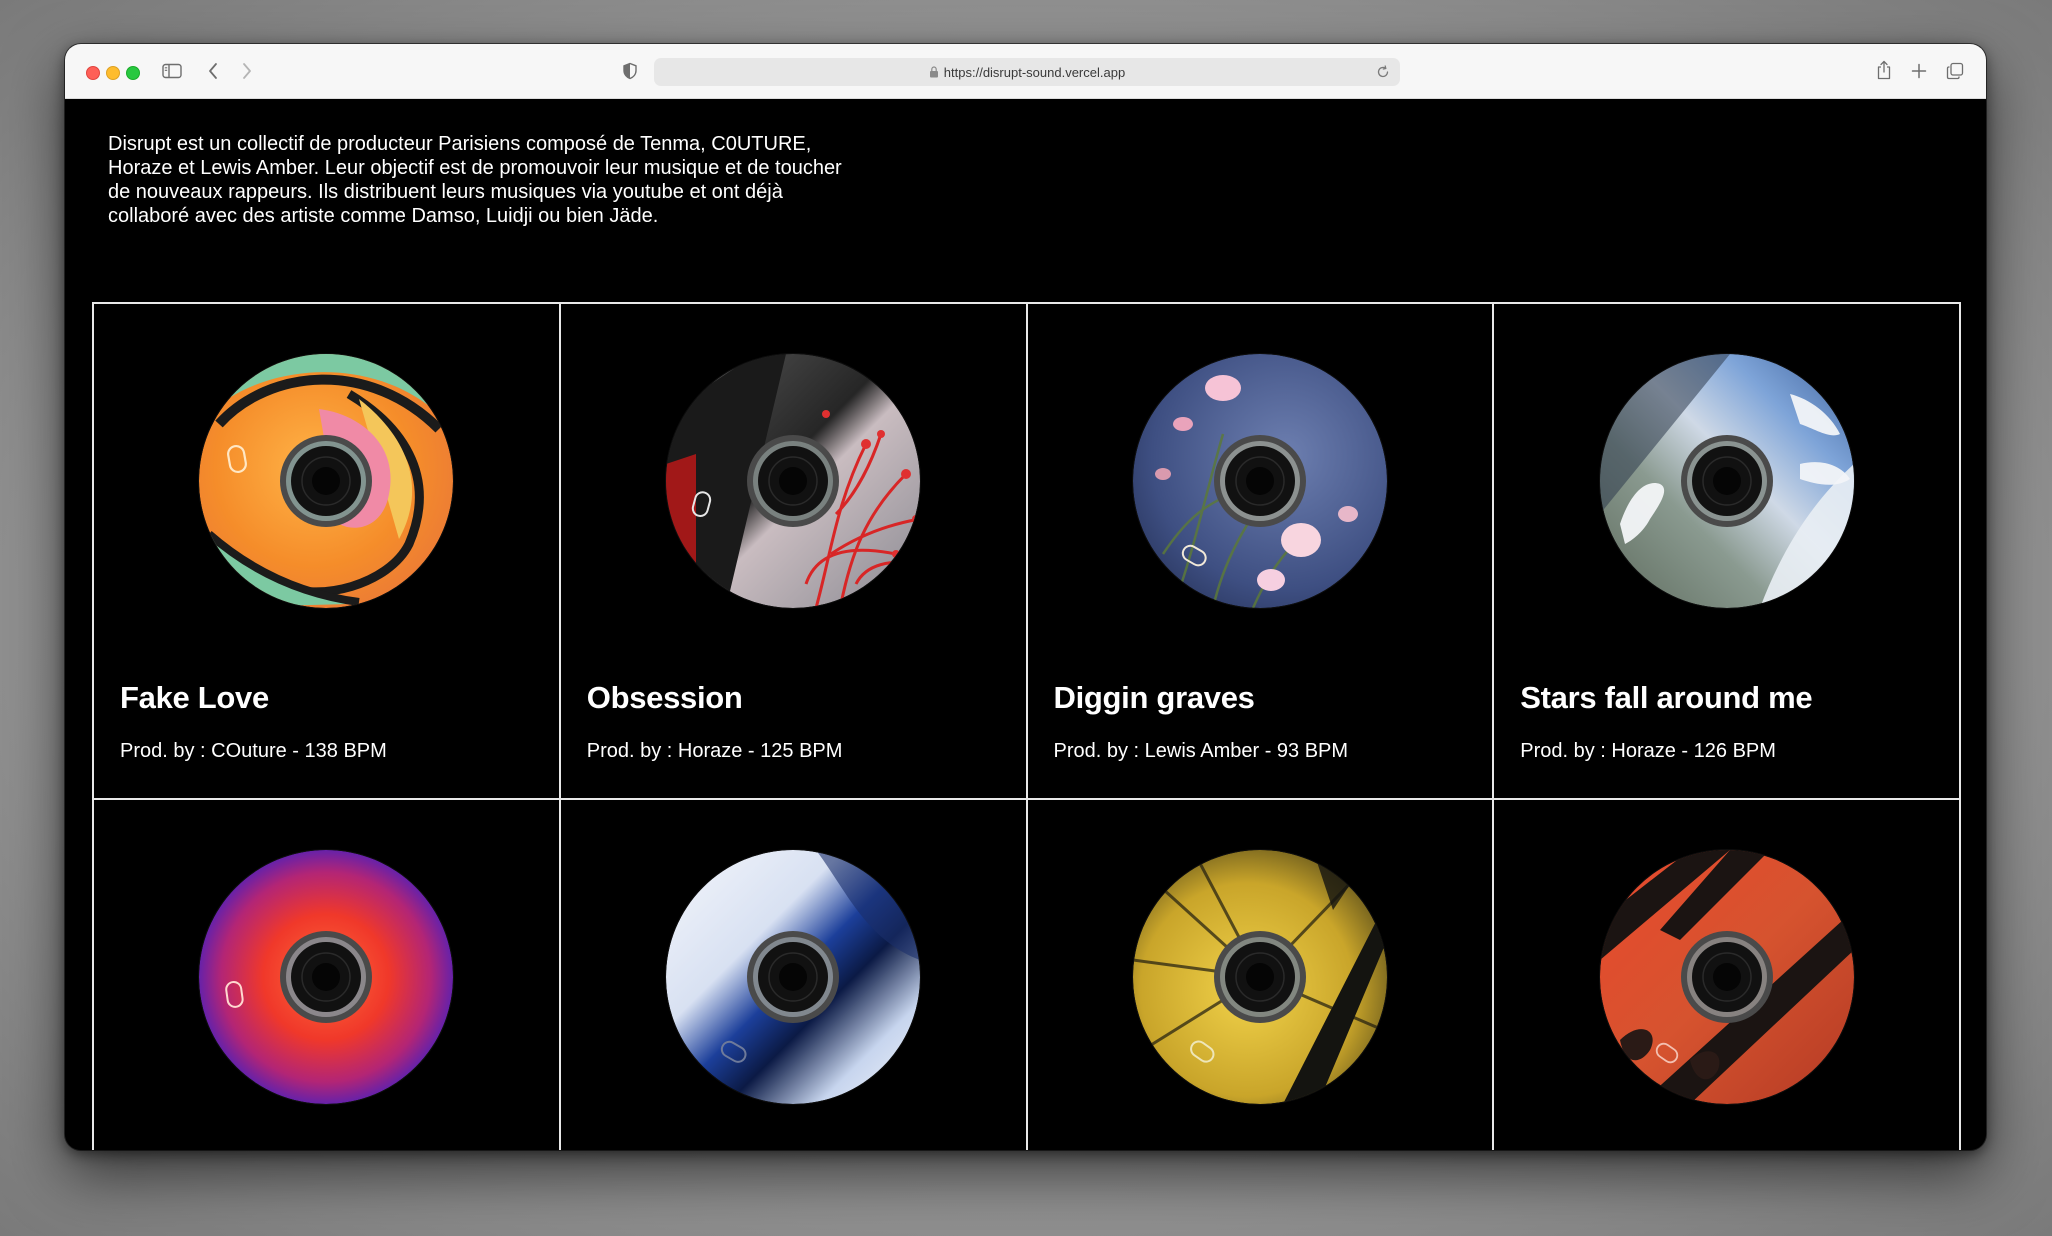  What do you see at coordinates (1666, 698) in the screenshot?
I see `track-title: Stars fall around me` at bounding box center [1666, 698].